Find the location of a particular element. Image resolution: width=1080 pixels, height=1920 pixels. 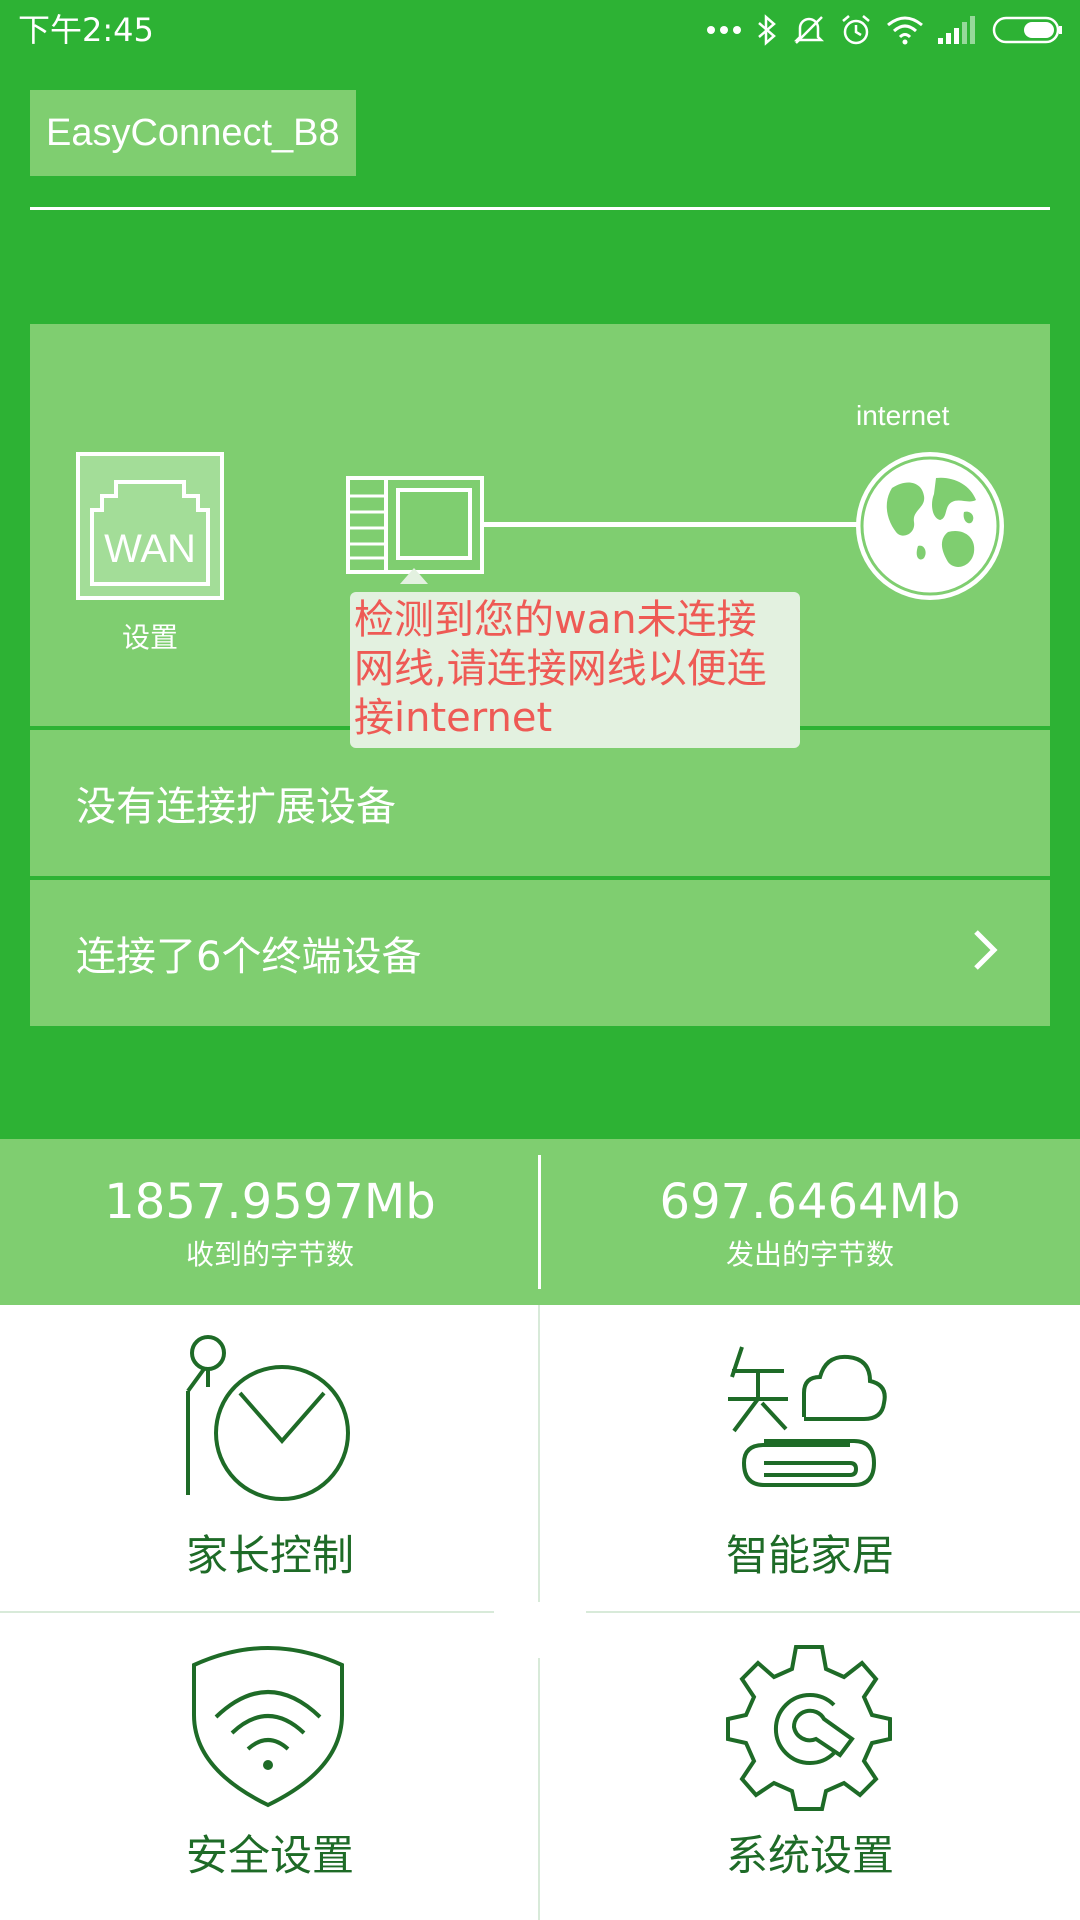

sent-bytes-label: 发出的字节数 is located at coordinates (809, 1254).